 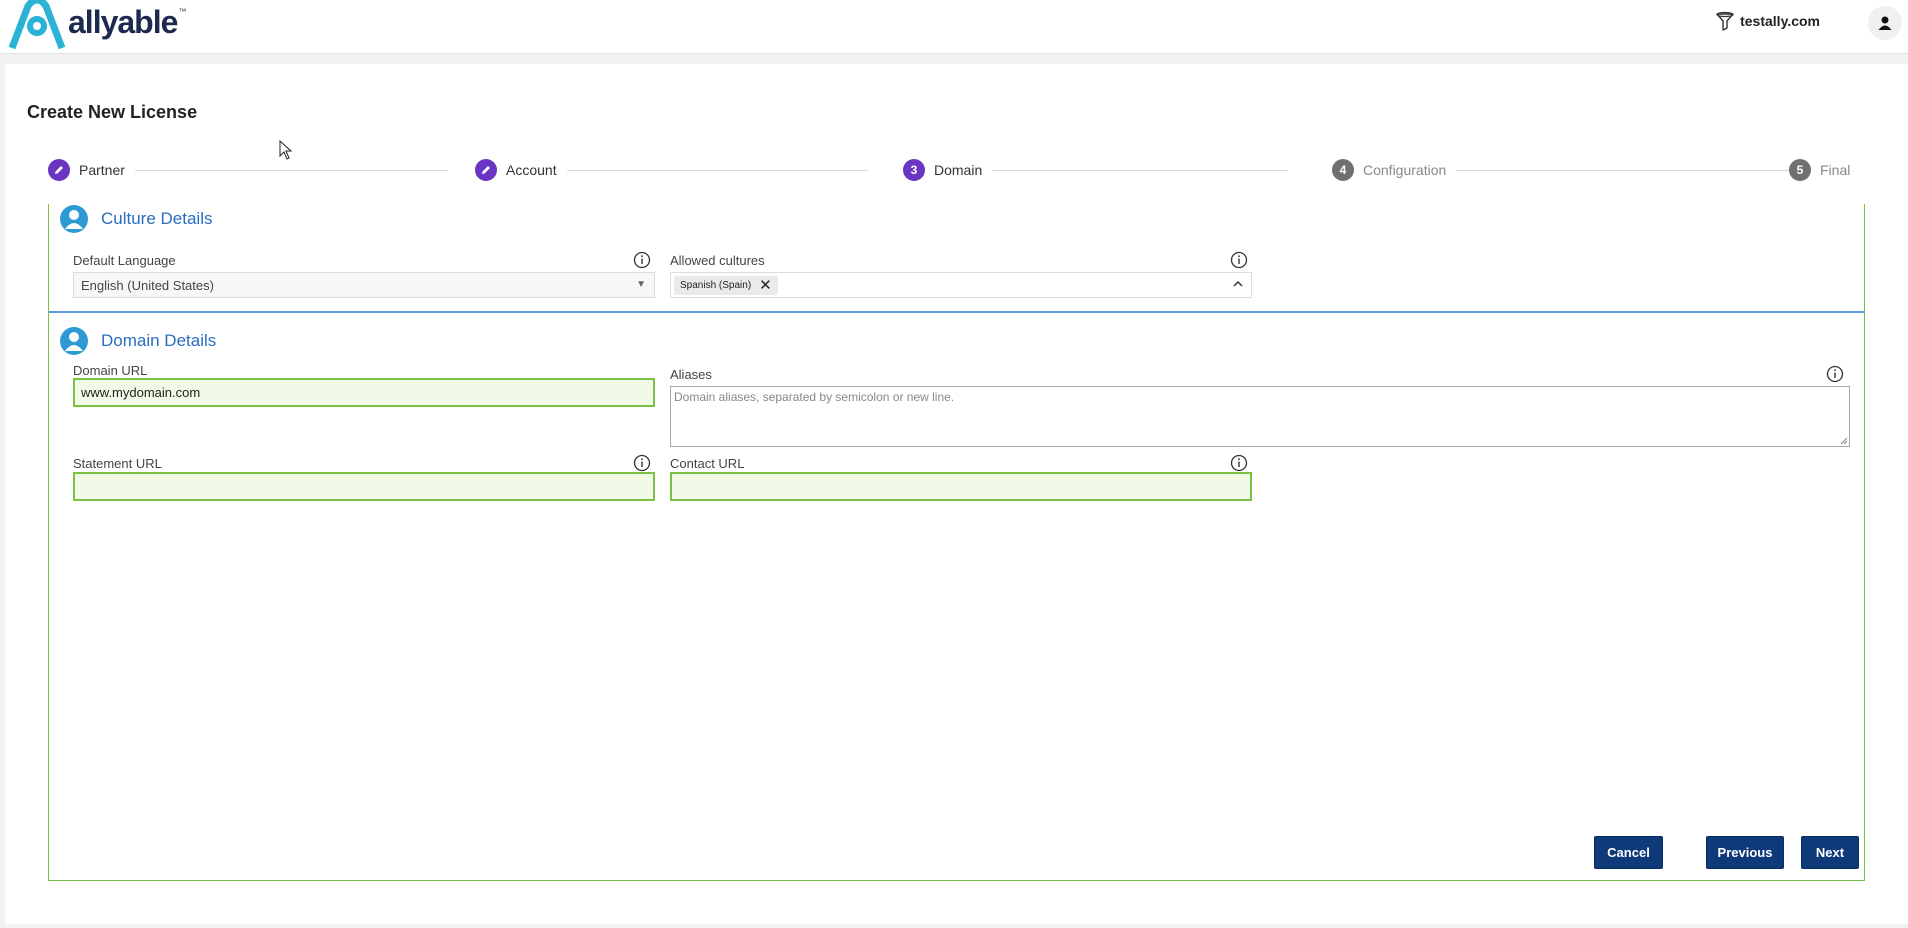 I want to click on culture-section-header: Culture Details, so click(x=136, y=219).